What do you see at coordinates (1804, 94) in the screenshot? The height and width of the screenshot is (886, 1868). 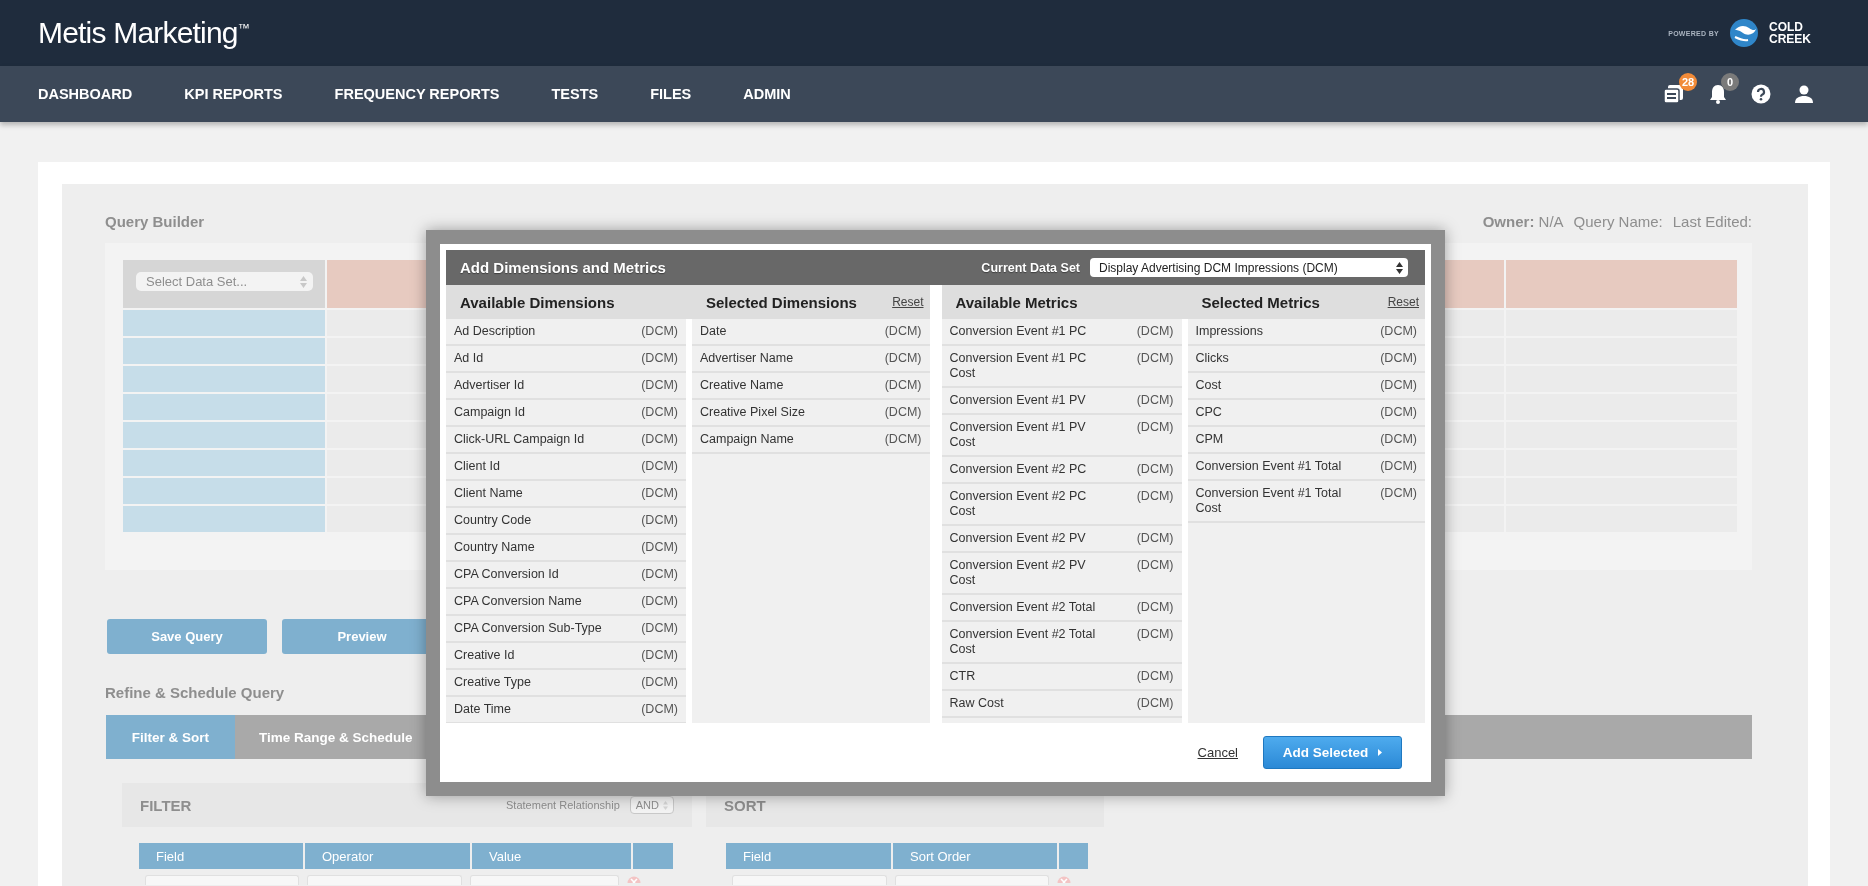 I see `user-icon` at bounding box center [1804, 94].